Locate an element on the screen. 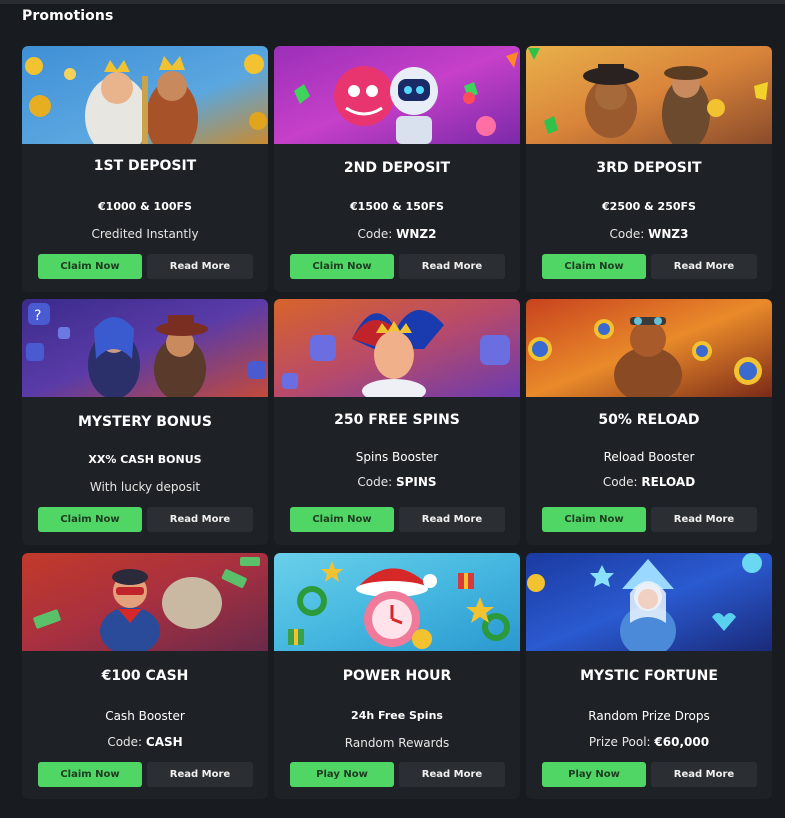 The image size is (785, 818). bonus-detail: Credited Instantly is located at coordinates (145, 234).